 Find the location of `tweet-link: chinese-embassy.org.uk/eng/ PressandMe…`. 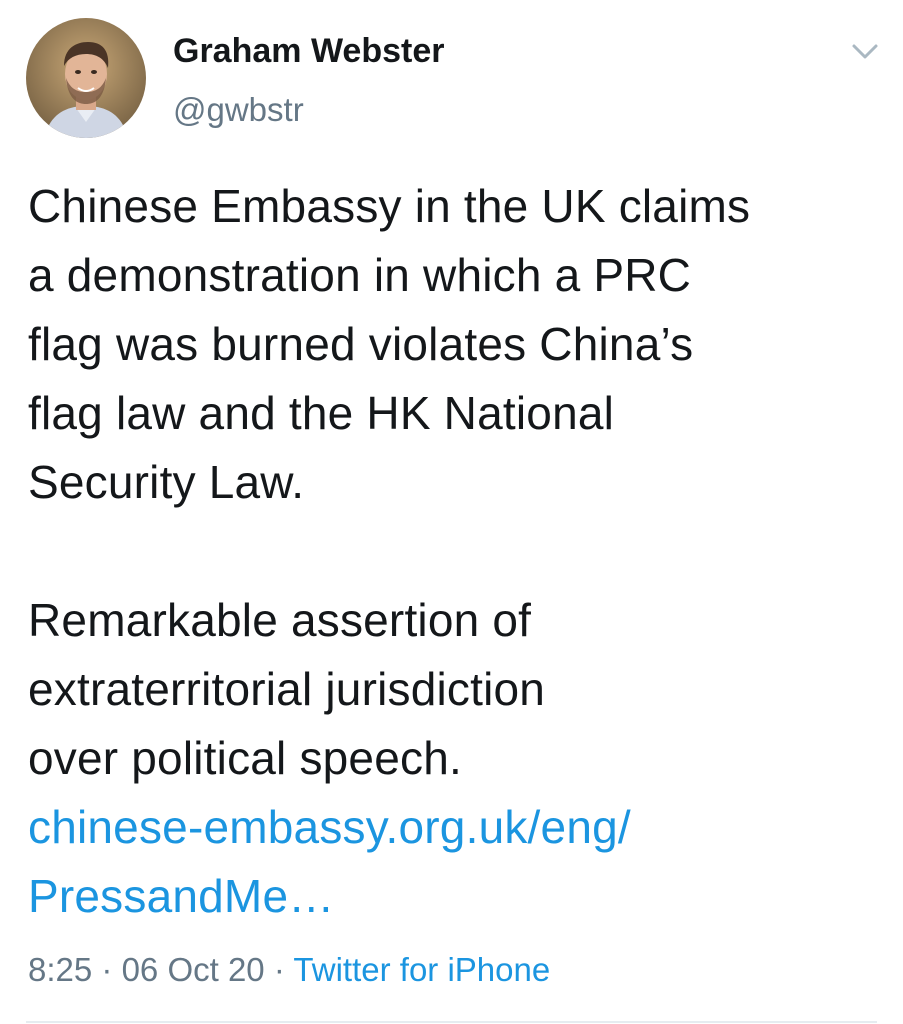

tweet-link: chinese-embassy.org.uk/eng/ PressandMe… is located at coordinates (458, 862).